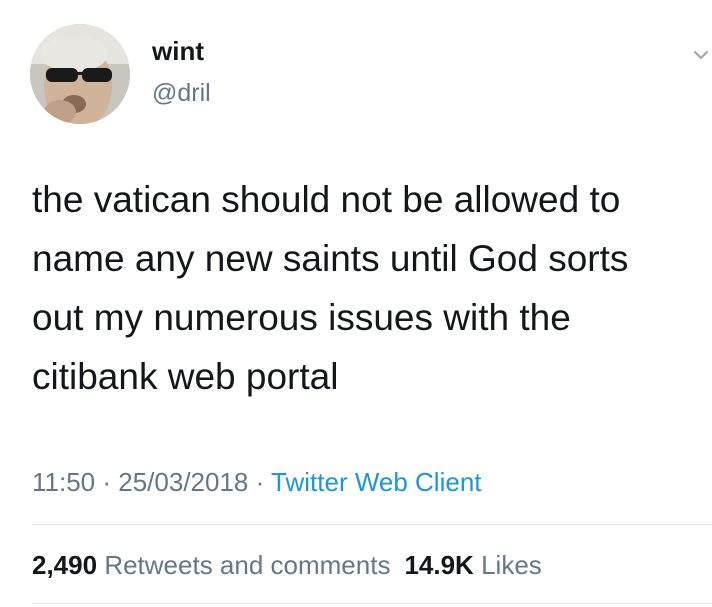 The height and width of the screenshot is (607, 712). I want to click on tweet-client-link: Twitter Web Client, so click(376, 482).